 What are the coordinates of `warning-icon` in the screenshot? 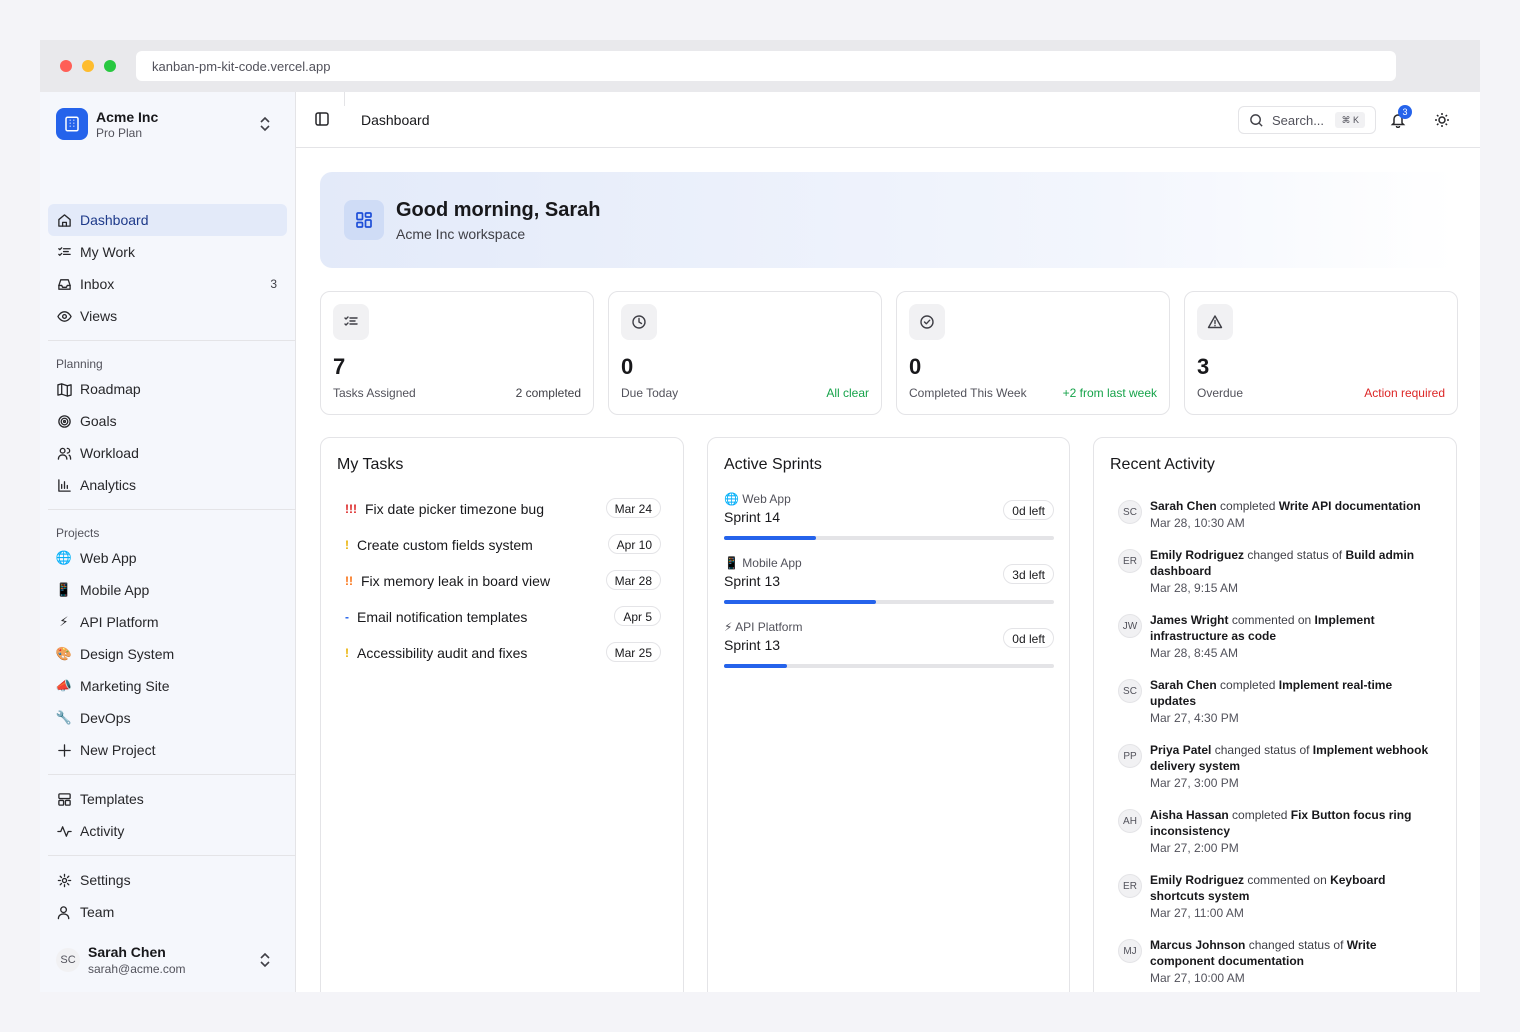 It's located at (1215, 322).